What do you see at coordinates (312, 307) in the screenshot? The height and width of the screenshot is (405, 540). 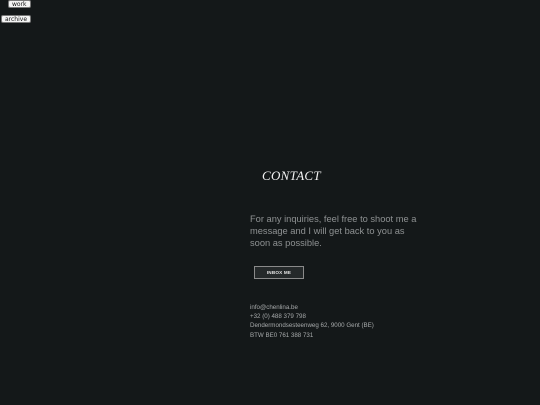 I see `email-link: info@chenlina.be` at bounding box center [312, 307].